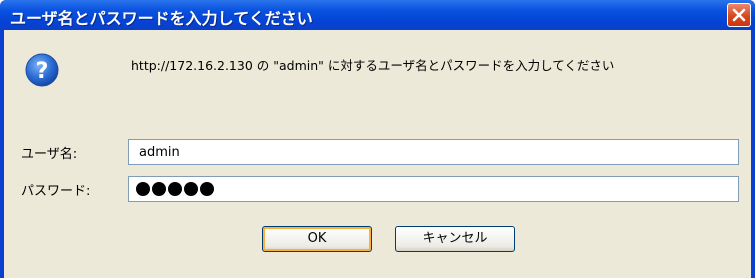 The image size is (755, 278). I want to click on password-label: パスワード:, so click(56, 191).